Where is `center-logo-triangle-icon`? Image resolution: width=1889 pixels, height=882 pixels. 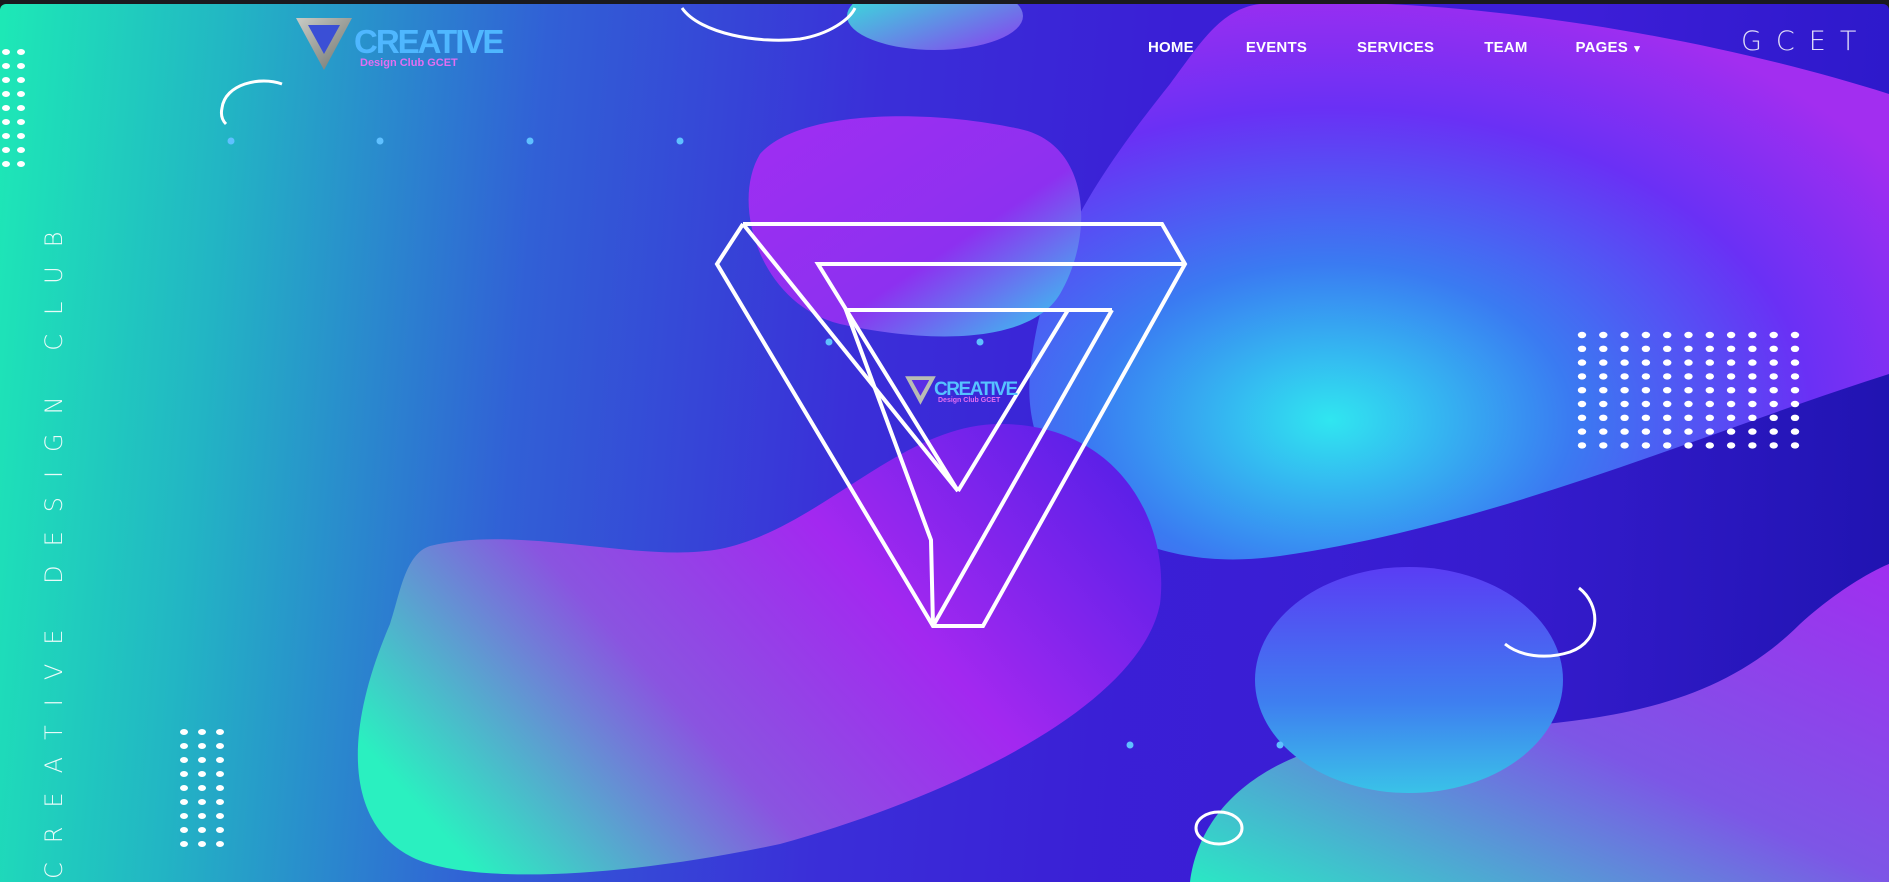
center-logo-triangle-icon is located at coordinates (920, 390).